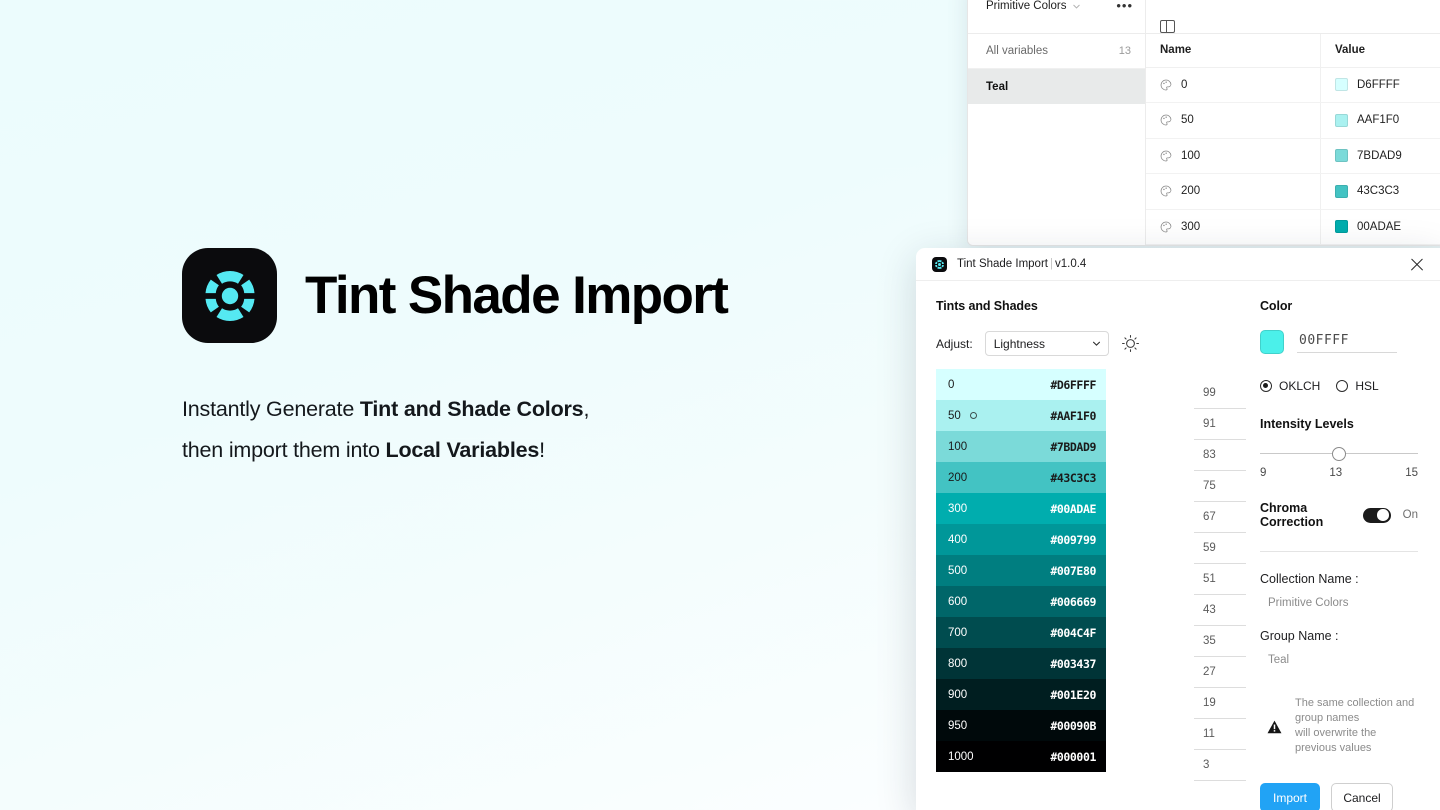 The image size is (1440, 810). What do you see at coordinates (1070, 264) in the screenshot?
I see `modal-version: v1.0.4` at bounding box center [1070, 264].